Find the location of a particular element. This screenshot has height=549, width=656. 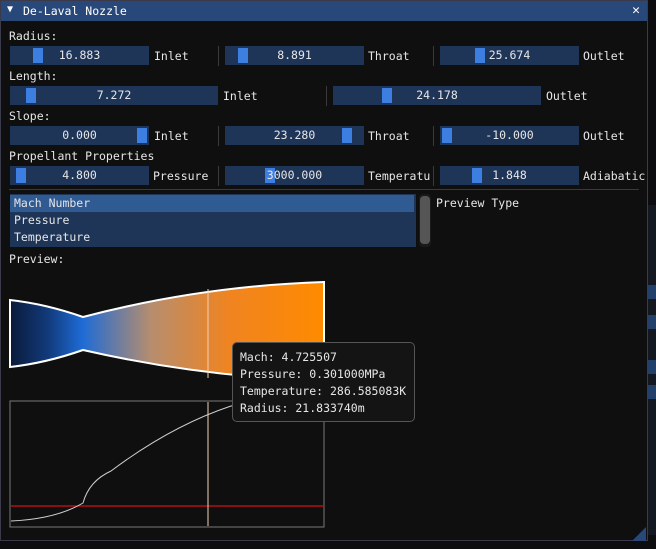

tooltip-mach: Mach: 4.725507 is located at coordinates (288, 357).